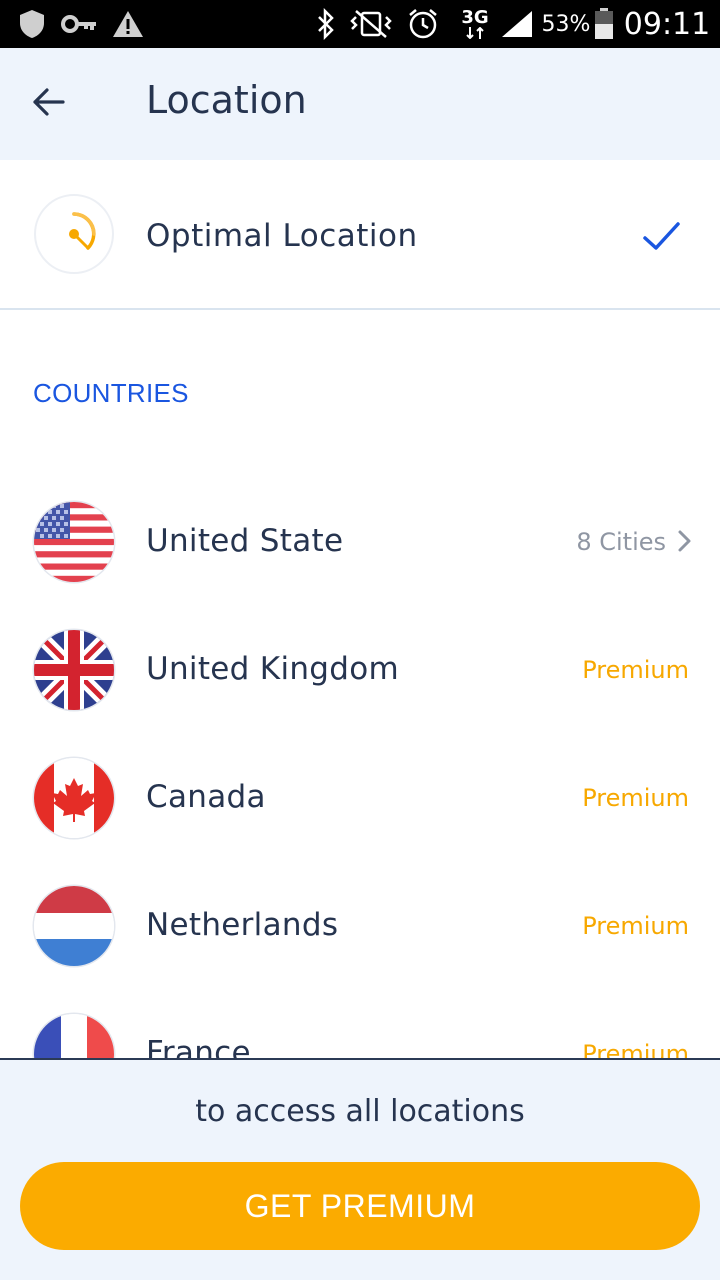 The image size is (720, 1280). What do you see at coordinates (475, 17) in the screenshot?
I see `network-label: 3G` at bounding box center [475, 17].